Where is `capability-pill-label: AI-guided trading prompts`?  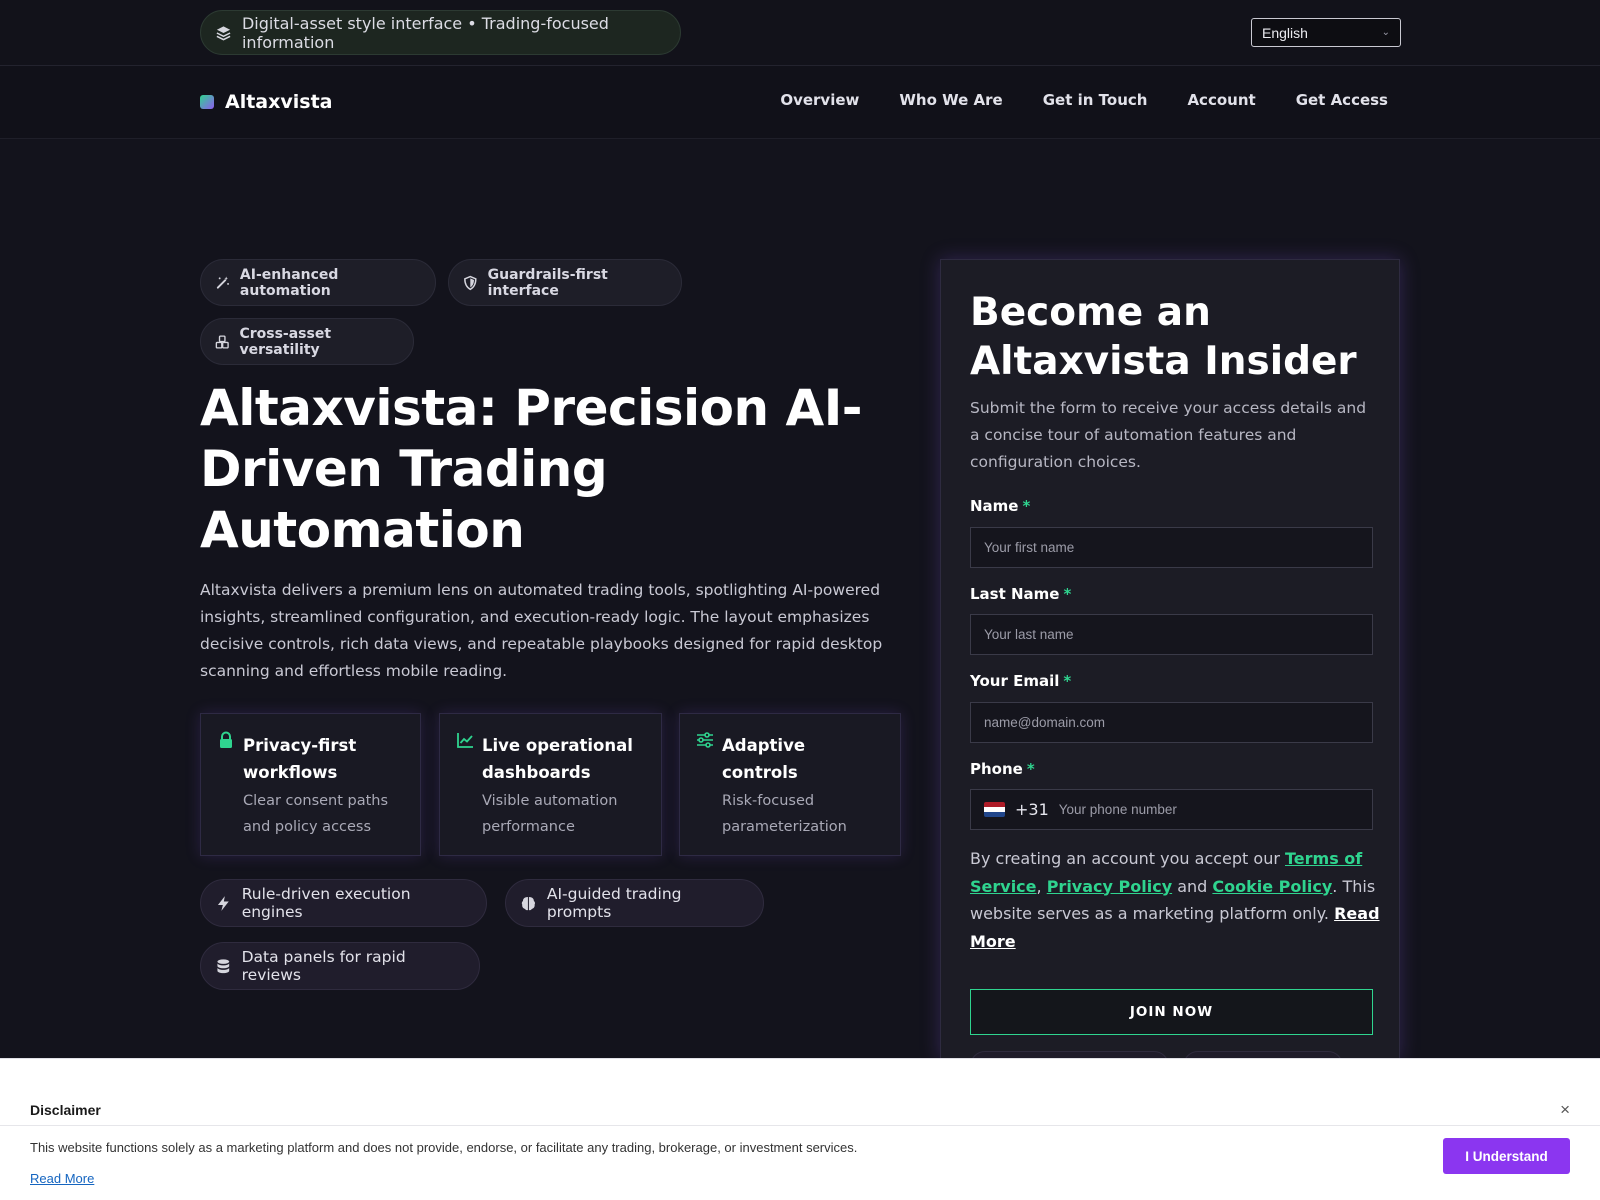
capability-pill-label: AI-guided trading prompts is located at coordinates (614, 903).